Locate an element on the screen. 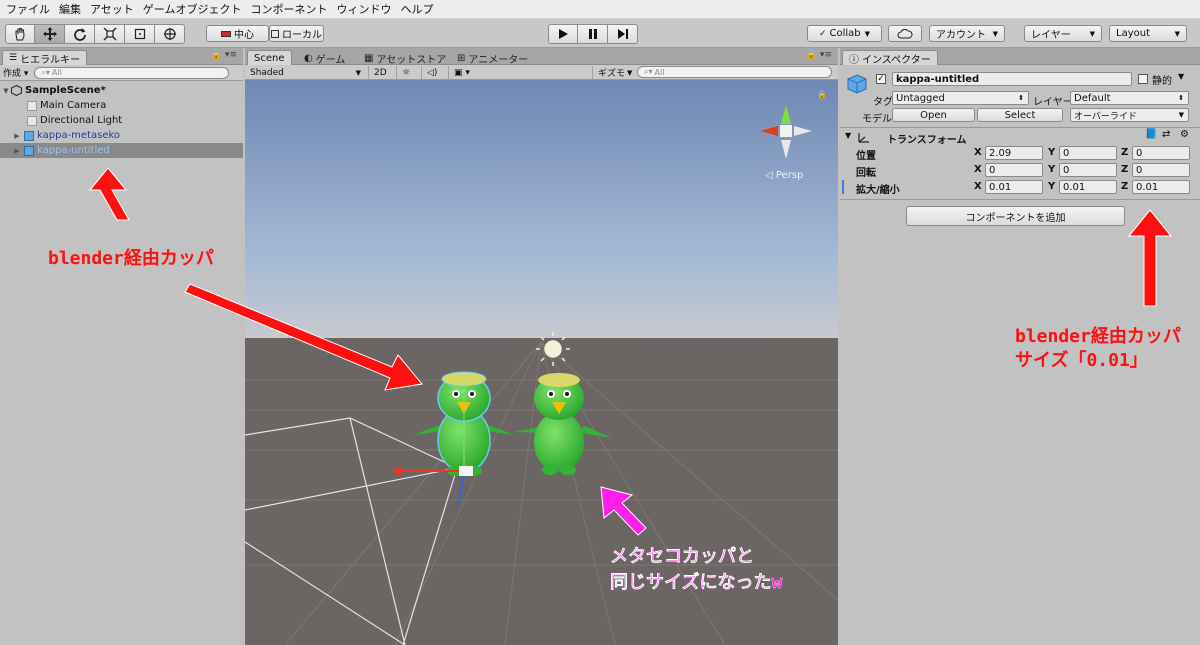 The width and height of the screenshot is (1200, 645). toggle-2d-button: 2D is located at coordinates (380, 72).